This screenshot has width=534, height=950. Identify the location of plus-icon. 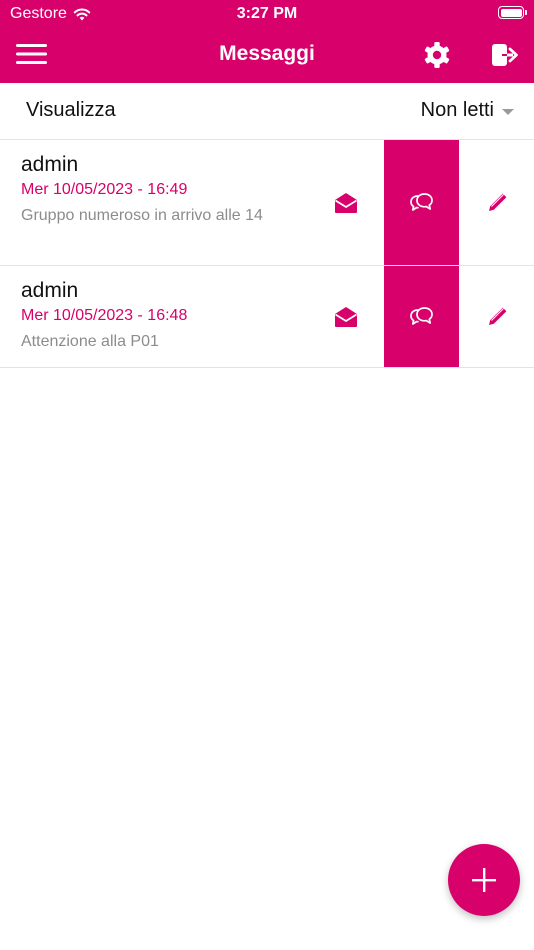
(484, 880).